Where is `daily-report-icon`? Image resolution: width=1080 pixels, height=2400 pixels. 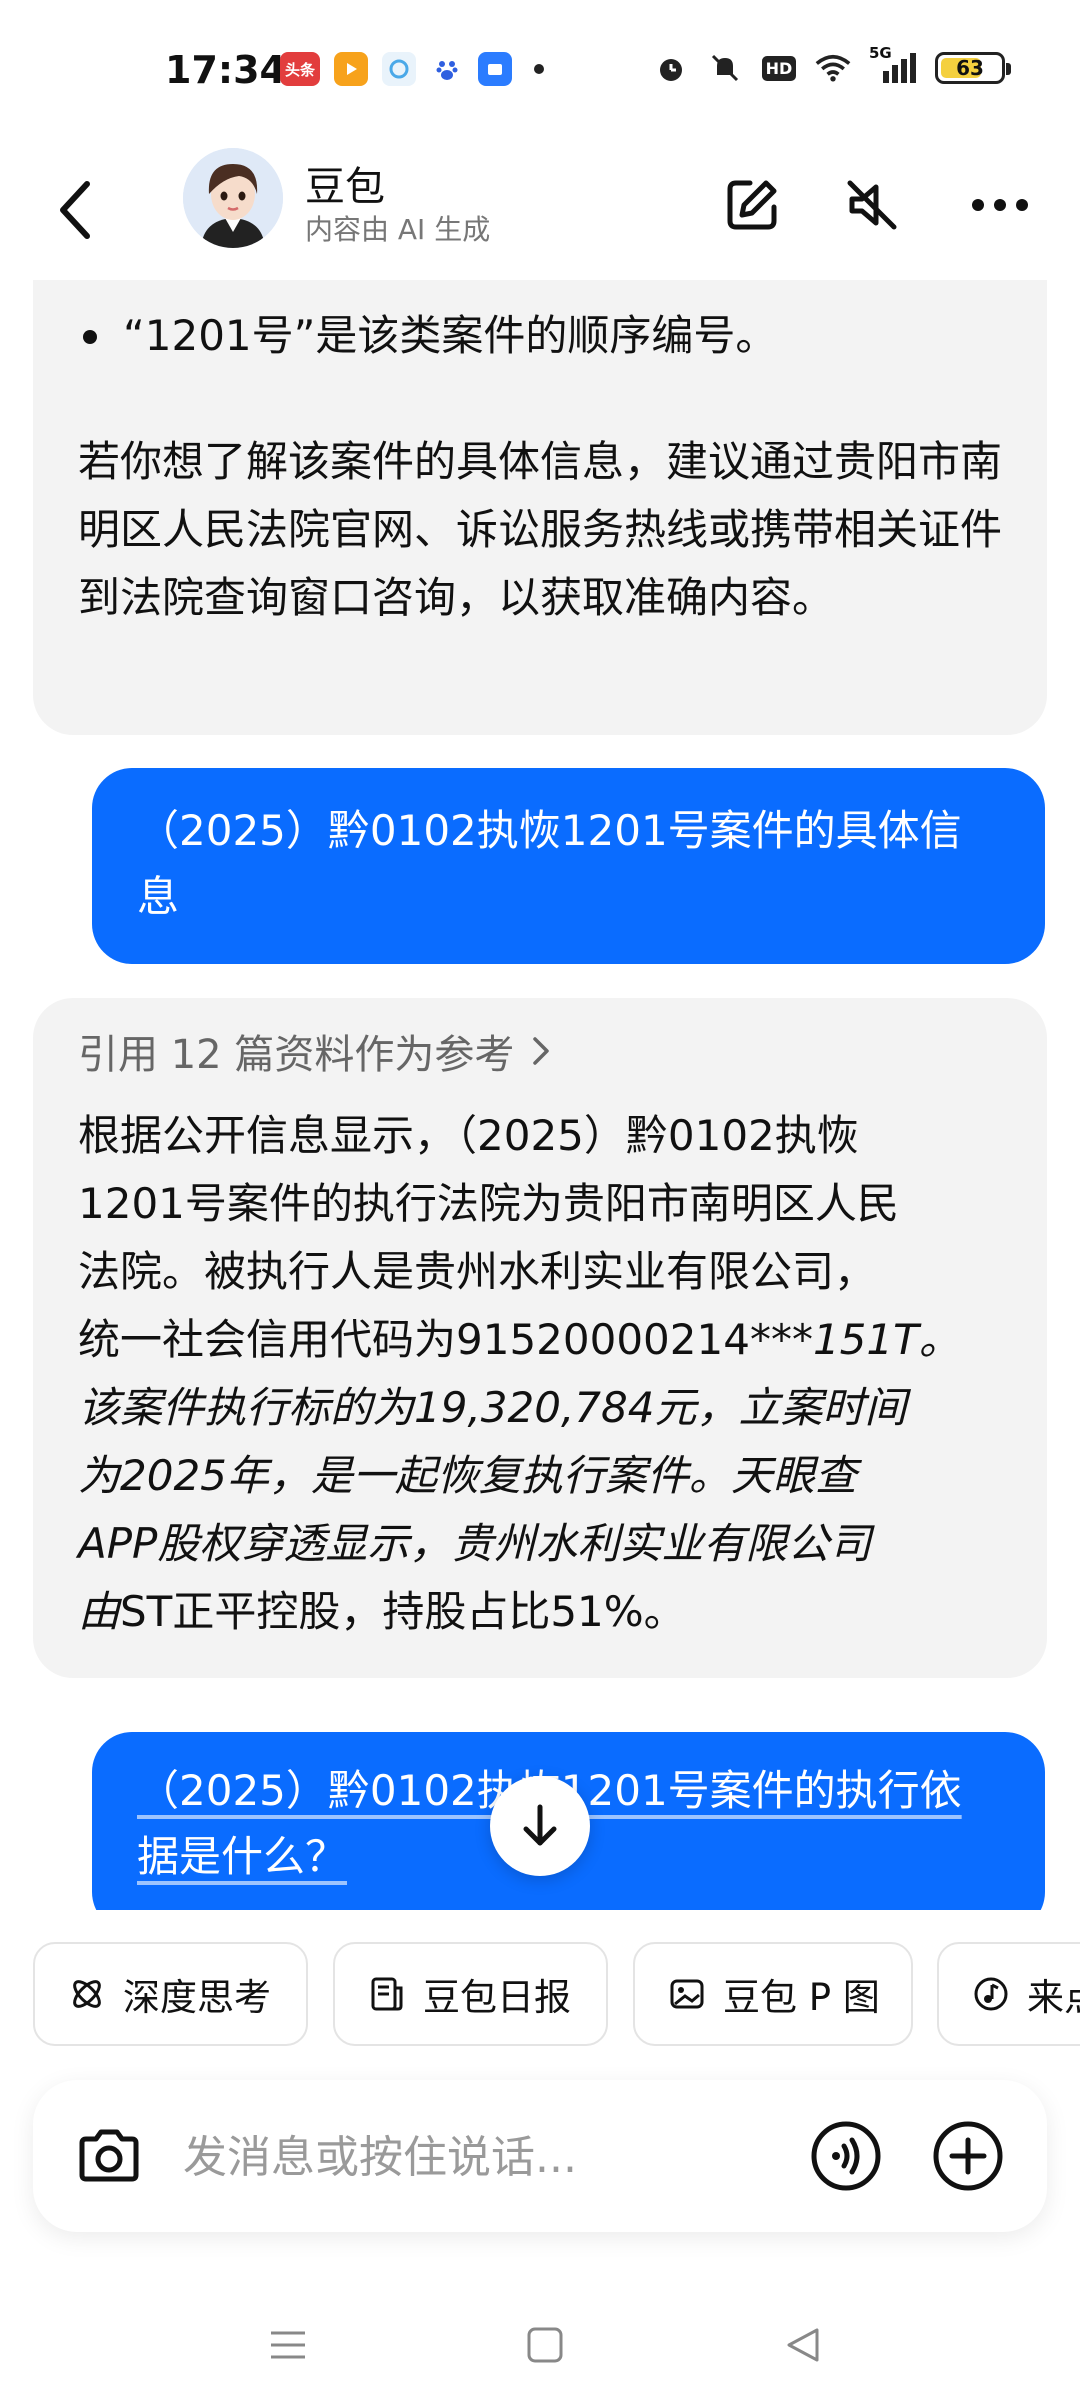
daily-report-icon is located at coordinates (387, 1994).